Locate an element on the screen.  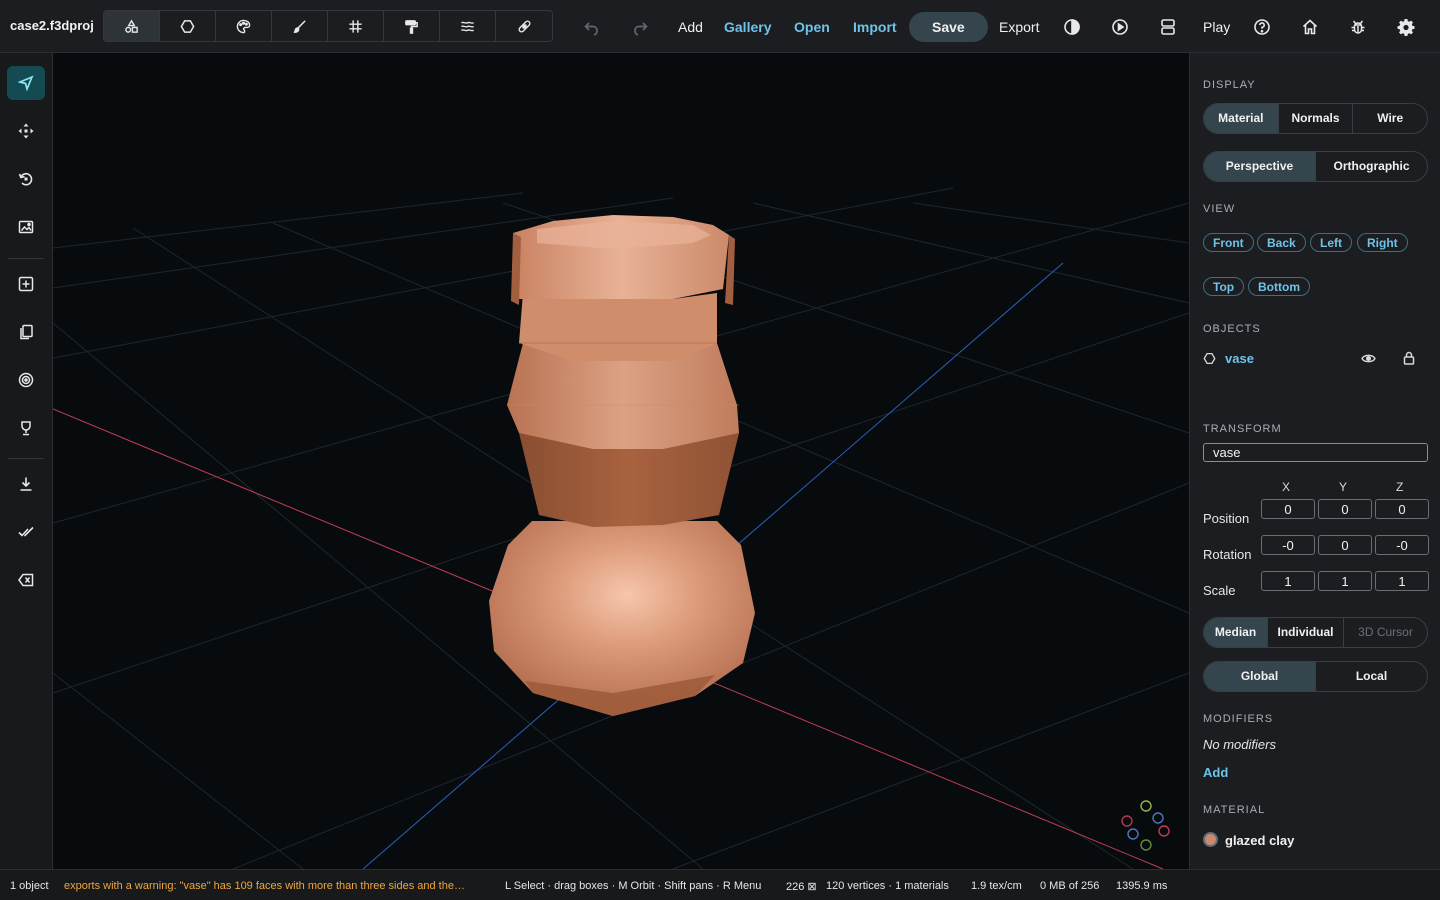
home-button is located at coordinates (1310, 26).